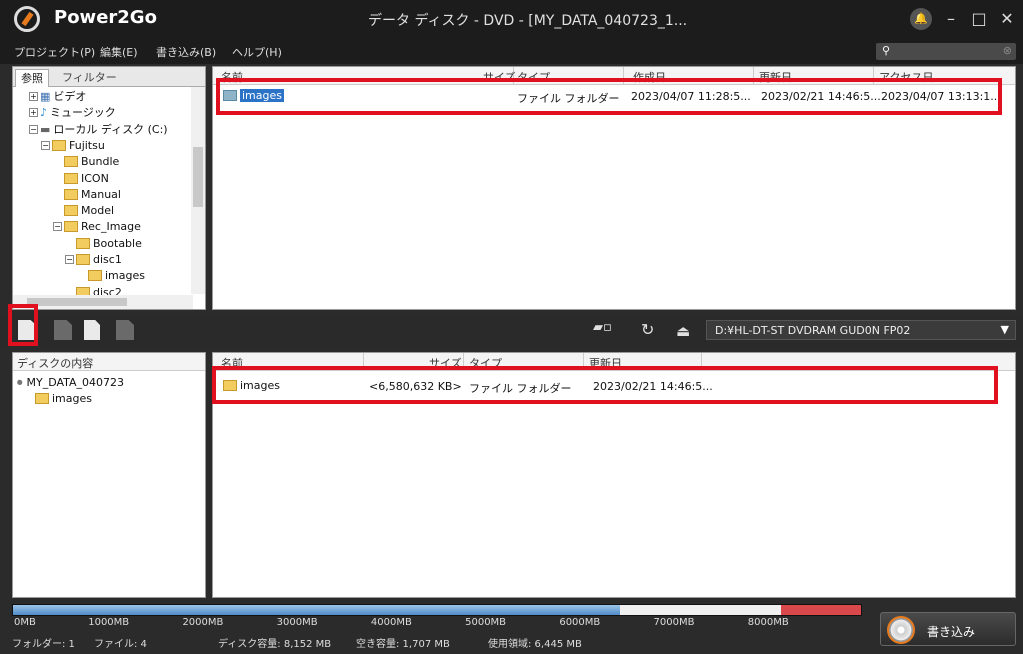  Describe the element at coordinates (54, 52) in the screenshot. I see `menu-project: プロジェクト(P)` at that location.